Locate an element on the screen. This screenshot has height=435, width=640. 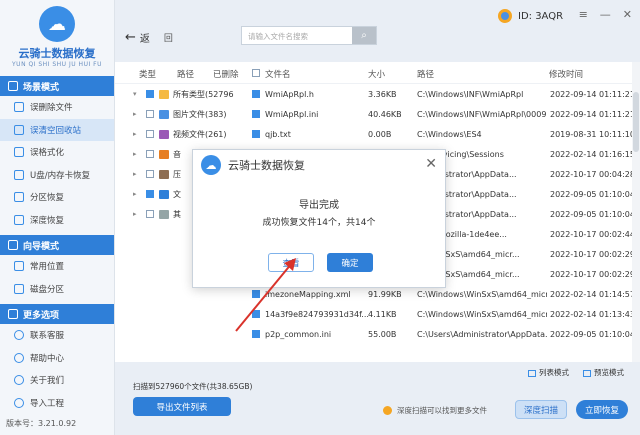
app-title: 云骑士数据恢复 is located at coordinates (57, 53).